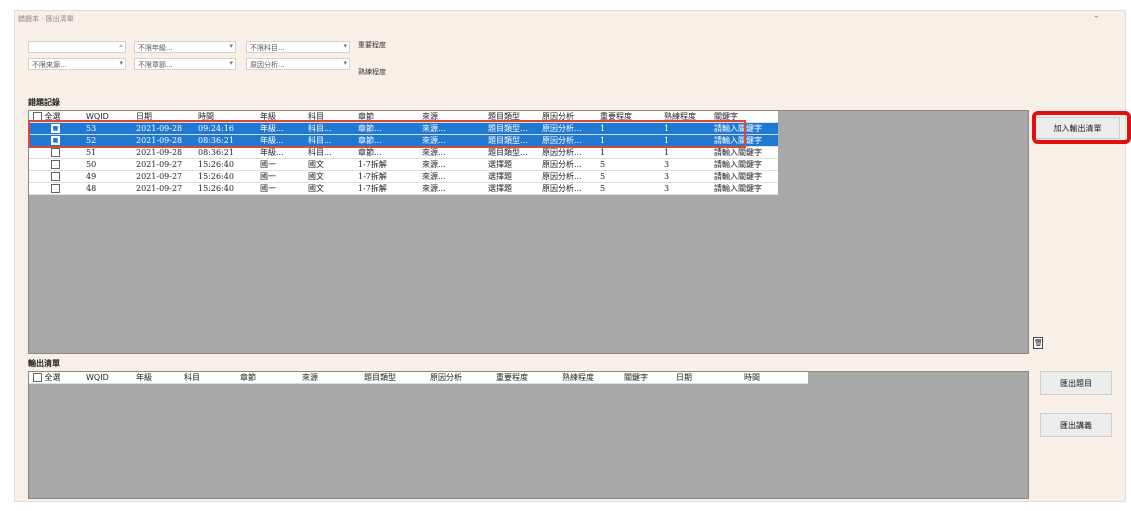 The width and height of the screenshot is (1131, 511). I want to click on column-header: 時間, so click(774, 378).